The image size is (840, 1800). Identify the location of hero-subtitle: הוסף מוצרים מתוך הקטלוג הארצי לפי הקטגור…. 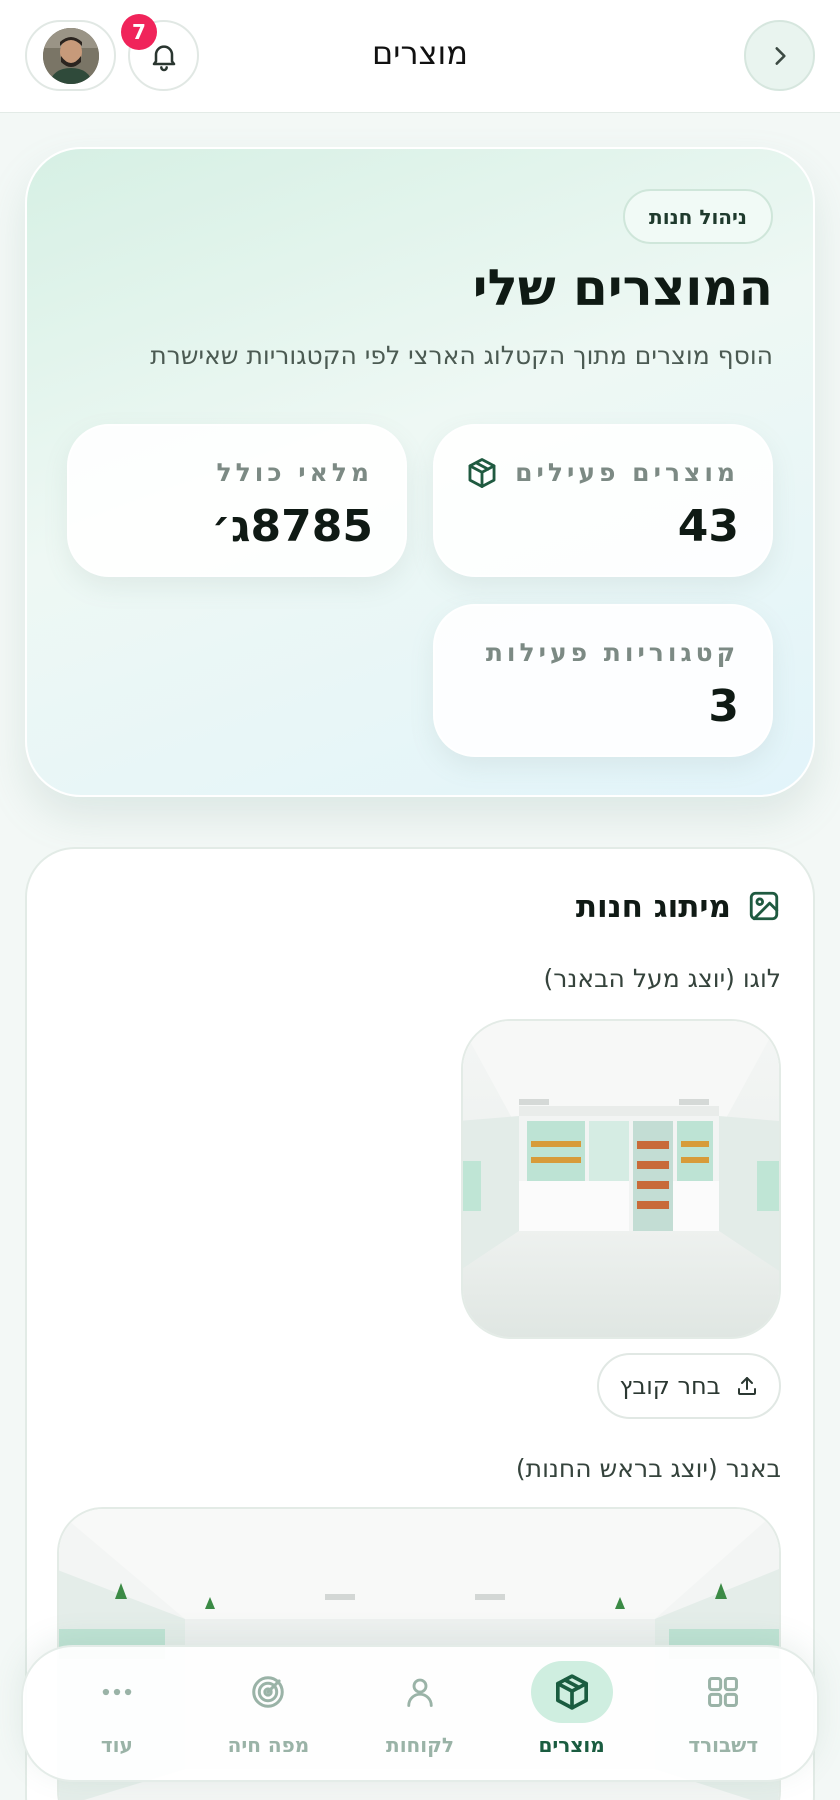
(461, 355).